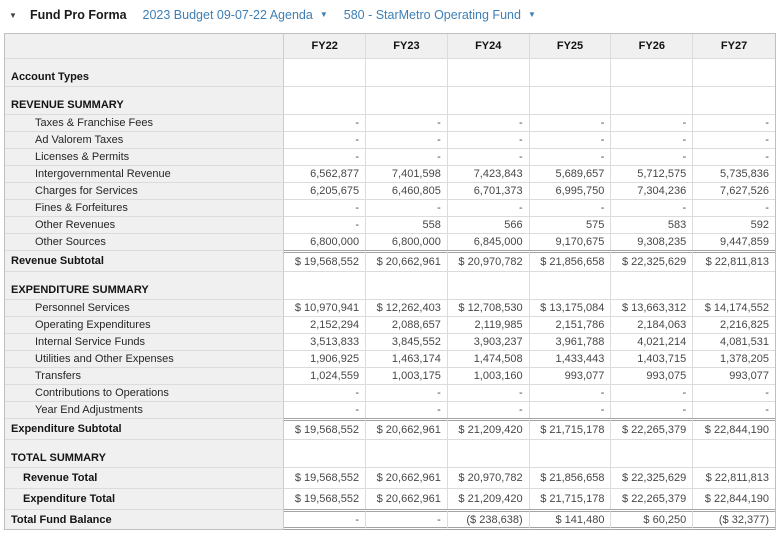 This screenshot has width=780, height=534. What do you see at coordinates (488, 207) in the screenshot?
I see `cell-fines-forfeitures-fy24: -` at bounding box center [488, 207].